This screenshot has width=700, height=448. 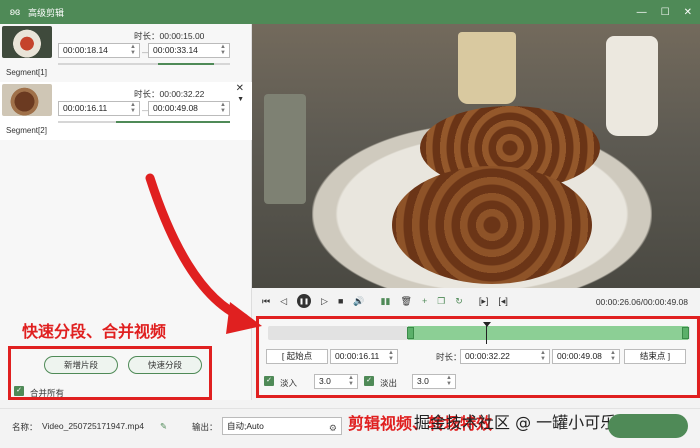 What do you see at coordinates (25, 427) in the screenshot?
I see `name-label: 名称：` at bounding box center [25, 427].